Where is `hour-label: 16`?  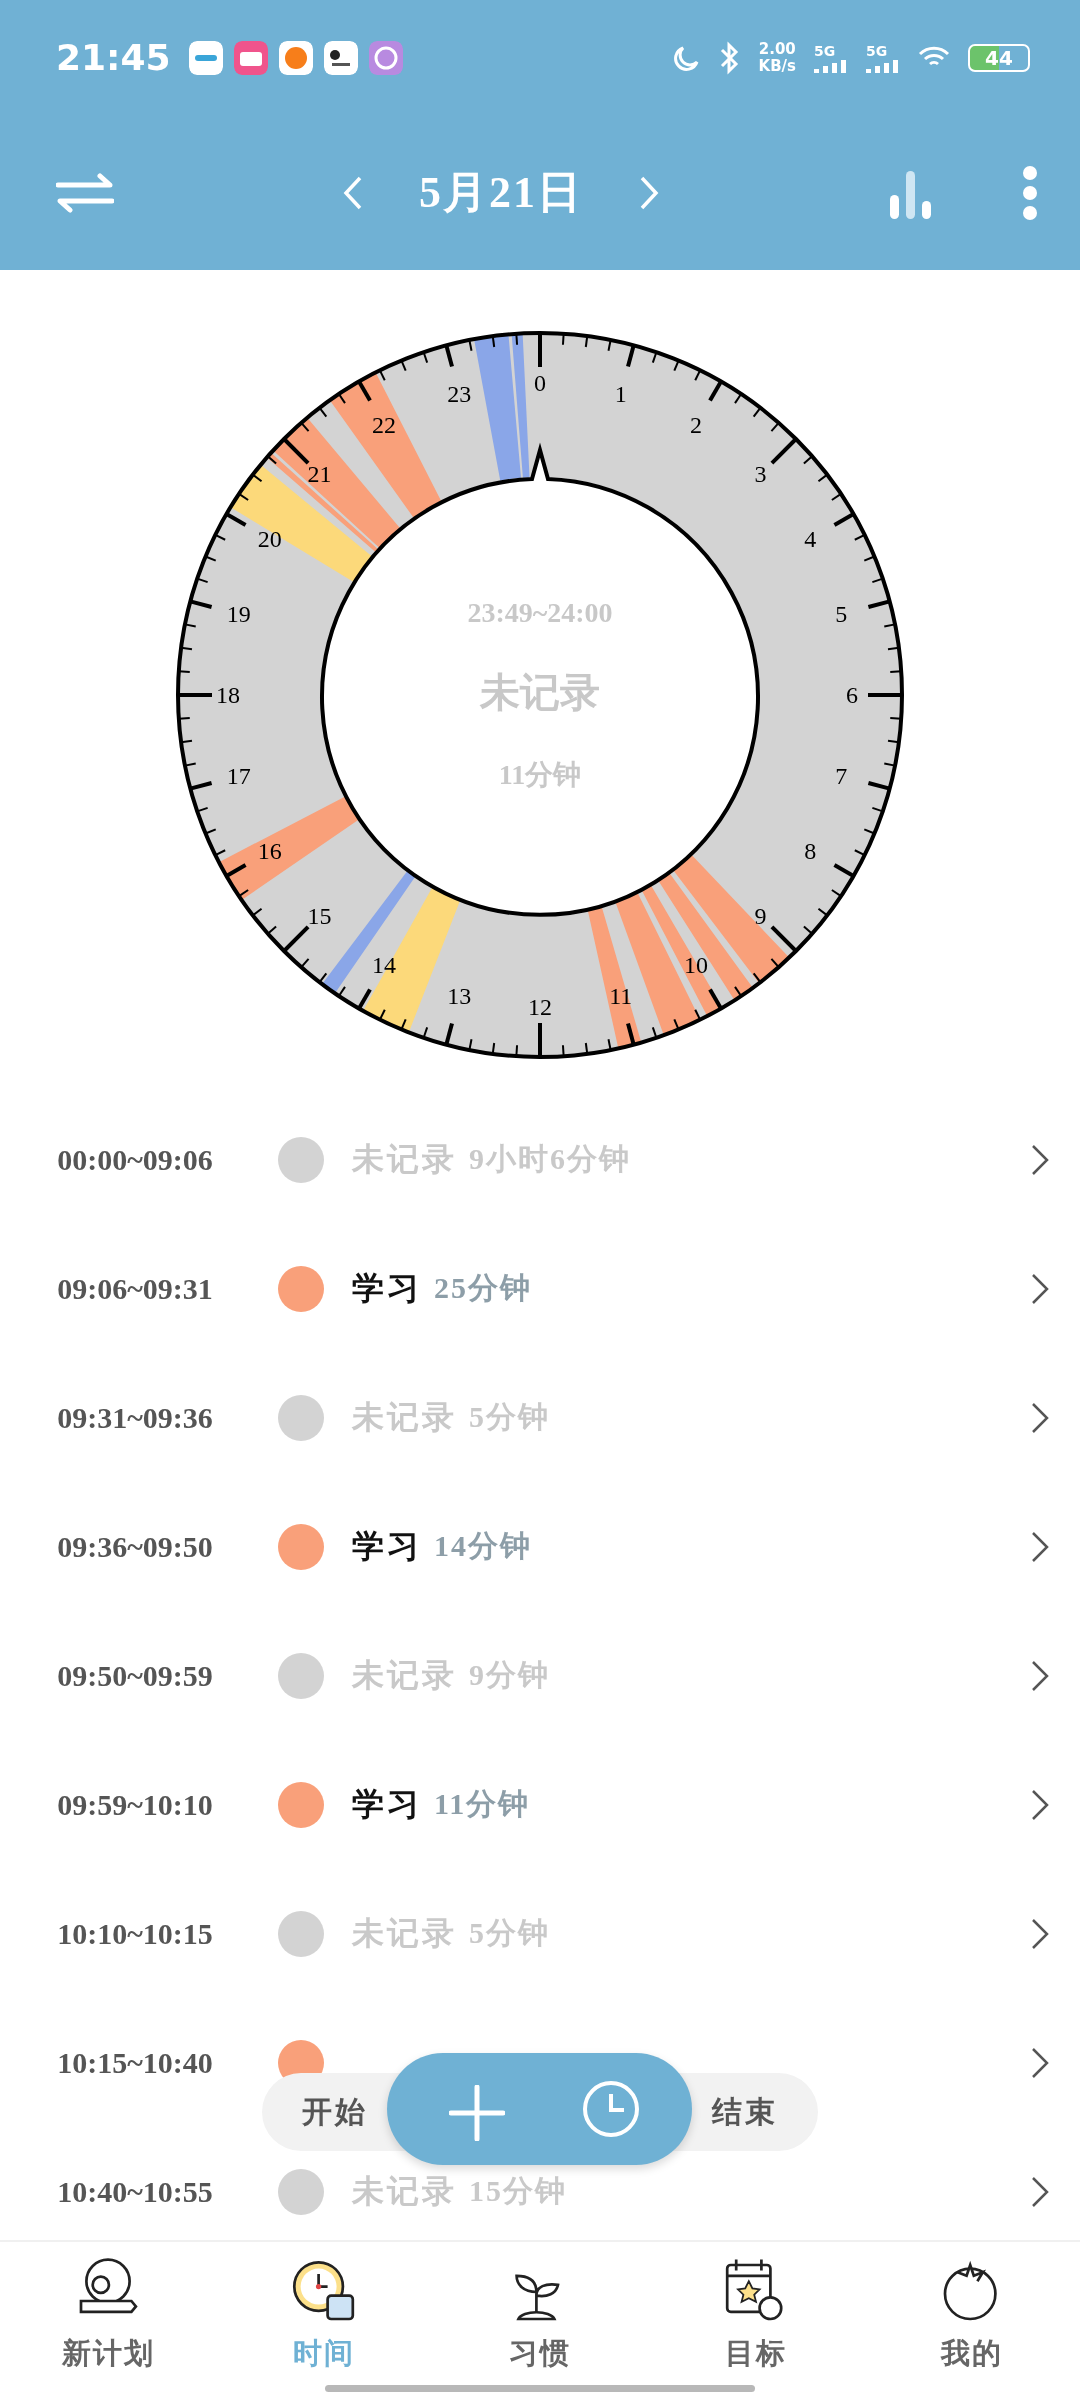 hour-label: 16 is located at coordinates (269, 851).